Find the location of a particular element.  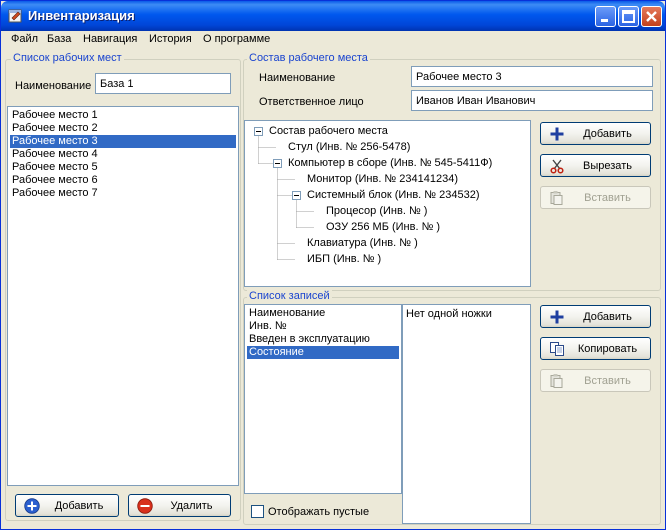

add-workplace-label: Добавить is located at coordinates (79, 506).